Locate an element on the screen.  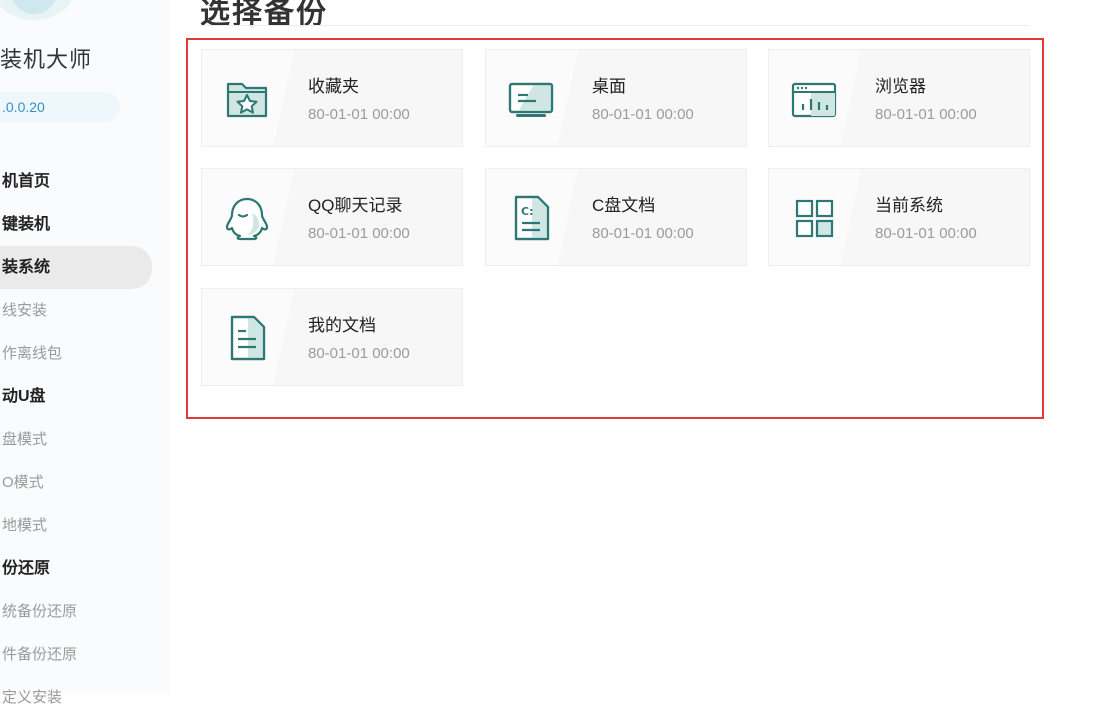
sidebar-item-local-mode: 地模式 is located at coordinates (85, 525).